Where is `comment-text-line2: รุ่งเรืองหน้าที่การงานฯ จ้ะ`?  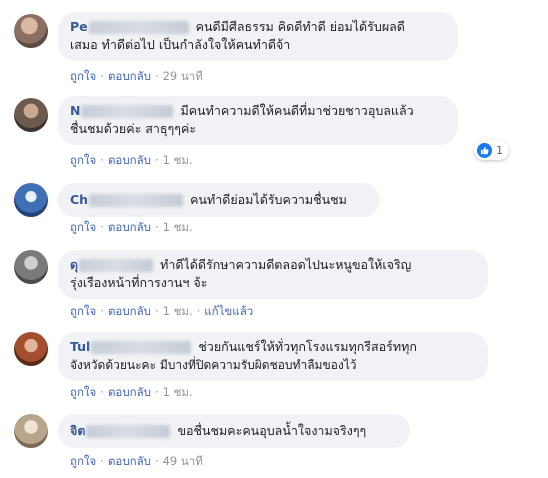
comment-text-line2: รุ่งเรืองหน้าที่การงานฯ จ้ะ is located at coordinates (139, 282).